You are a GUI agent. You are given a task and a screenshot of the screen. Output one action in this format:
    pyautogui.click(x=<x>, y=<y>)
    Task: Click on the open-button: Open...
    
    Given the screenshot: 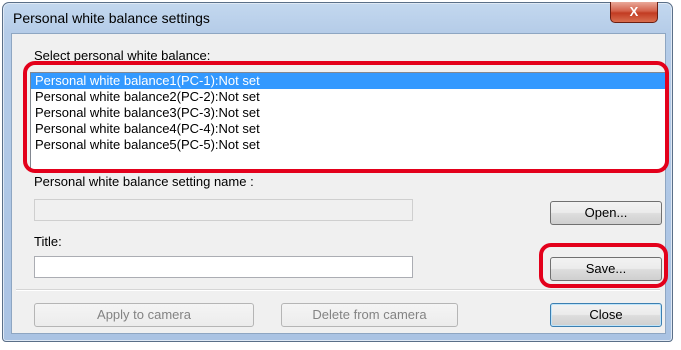 What is the action you would take?
    pyautogui.click(x=606, y=213)
    